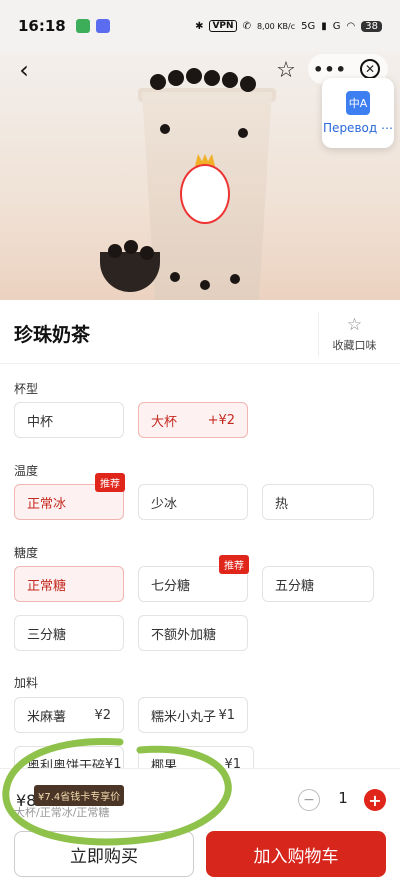 This screenshot has height=889, width=400. Describe the element at coordinates (104, 854) in the screenshot. I see `buy-now-button: 立即购买` at that location.